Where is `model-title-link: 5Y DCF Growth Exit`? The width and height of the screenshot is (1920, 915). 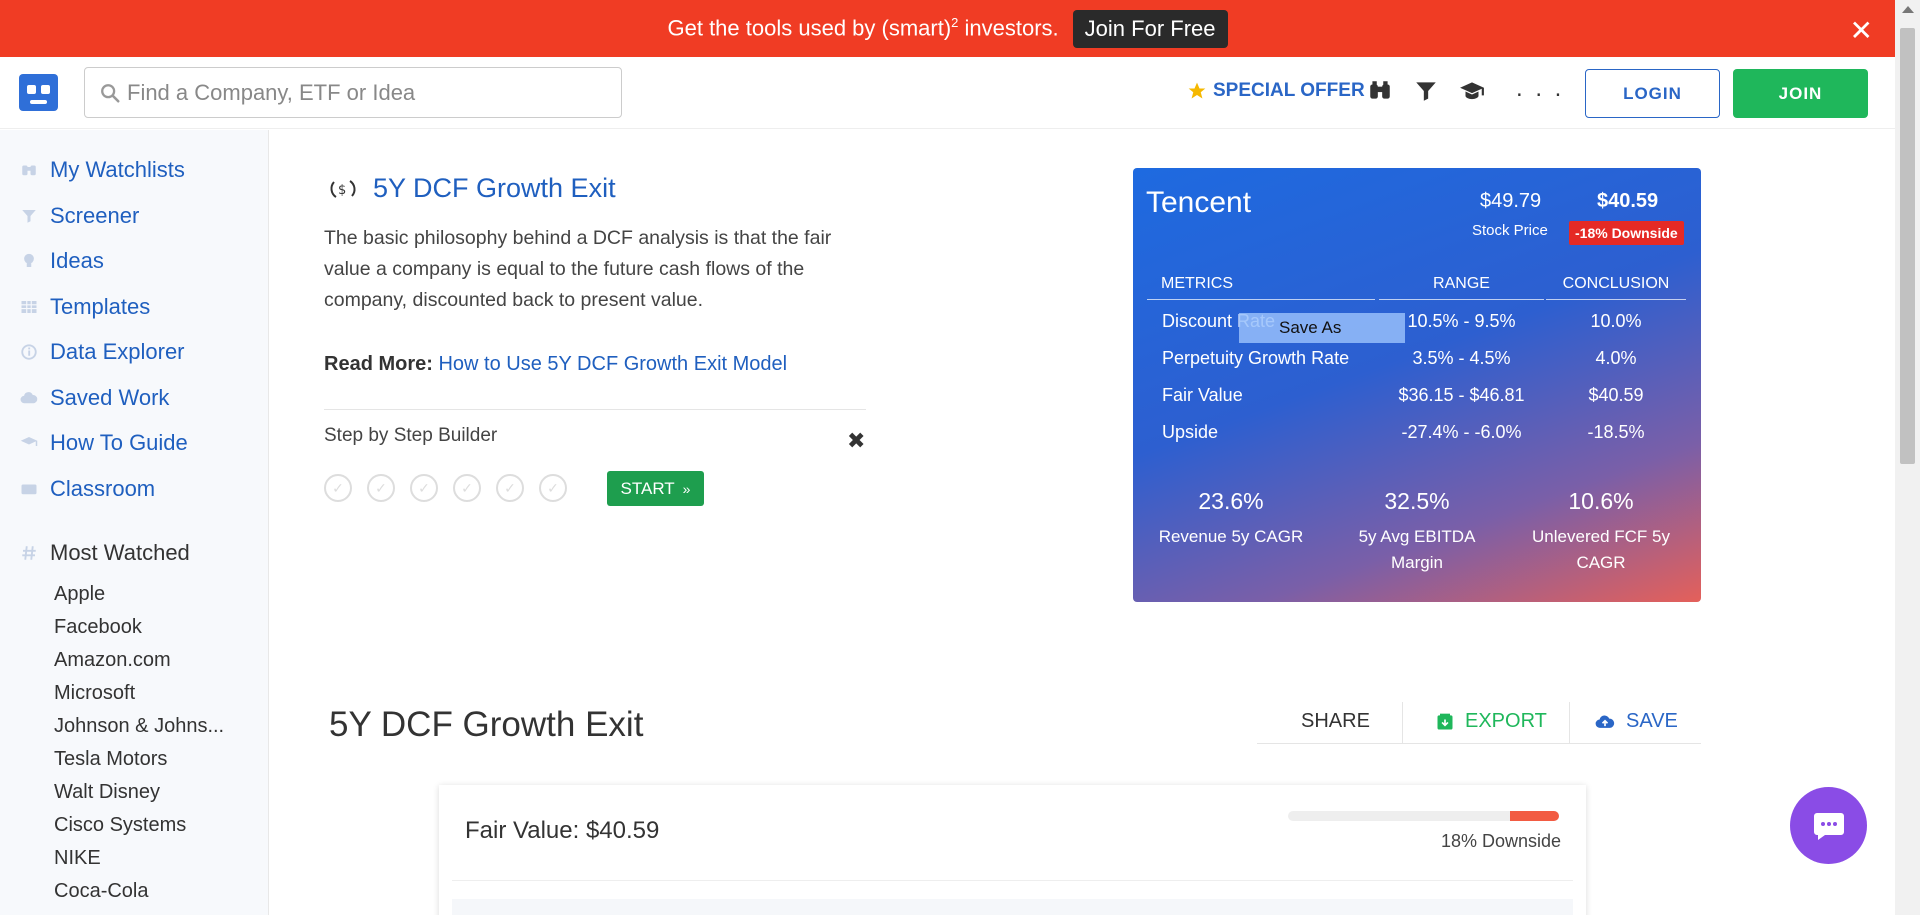
model-title-link: 5Y DCF Growth Exit is located at coordinates (494, 188).